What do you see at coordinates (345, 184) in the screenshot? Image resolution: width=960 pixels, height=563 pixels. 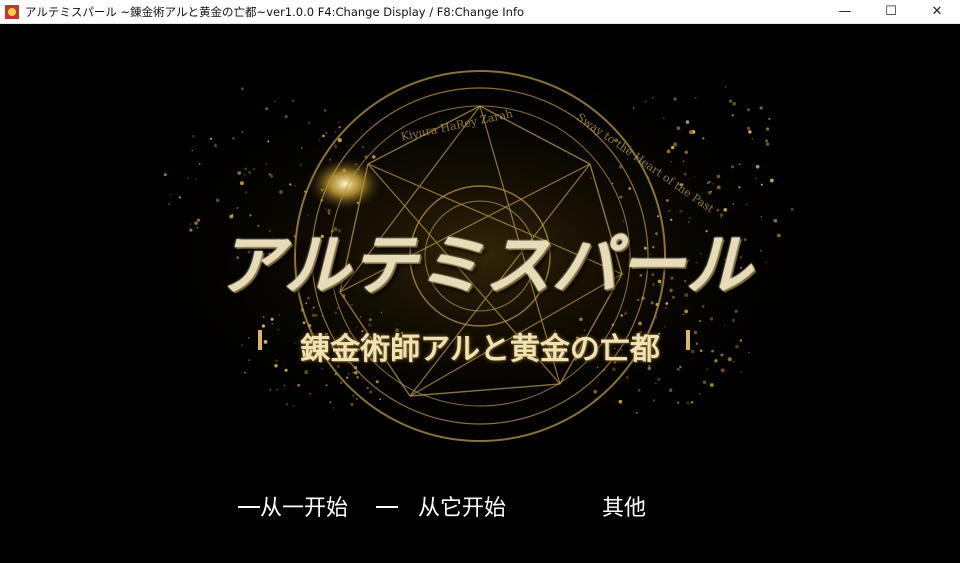 I see `sparkle-burst` at bounding box center [345, 184].